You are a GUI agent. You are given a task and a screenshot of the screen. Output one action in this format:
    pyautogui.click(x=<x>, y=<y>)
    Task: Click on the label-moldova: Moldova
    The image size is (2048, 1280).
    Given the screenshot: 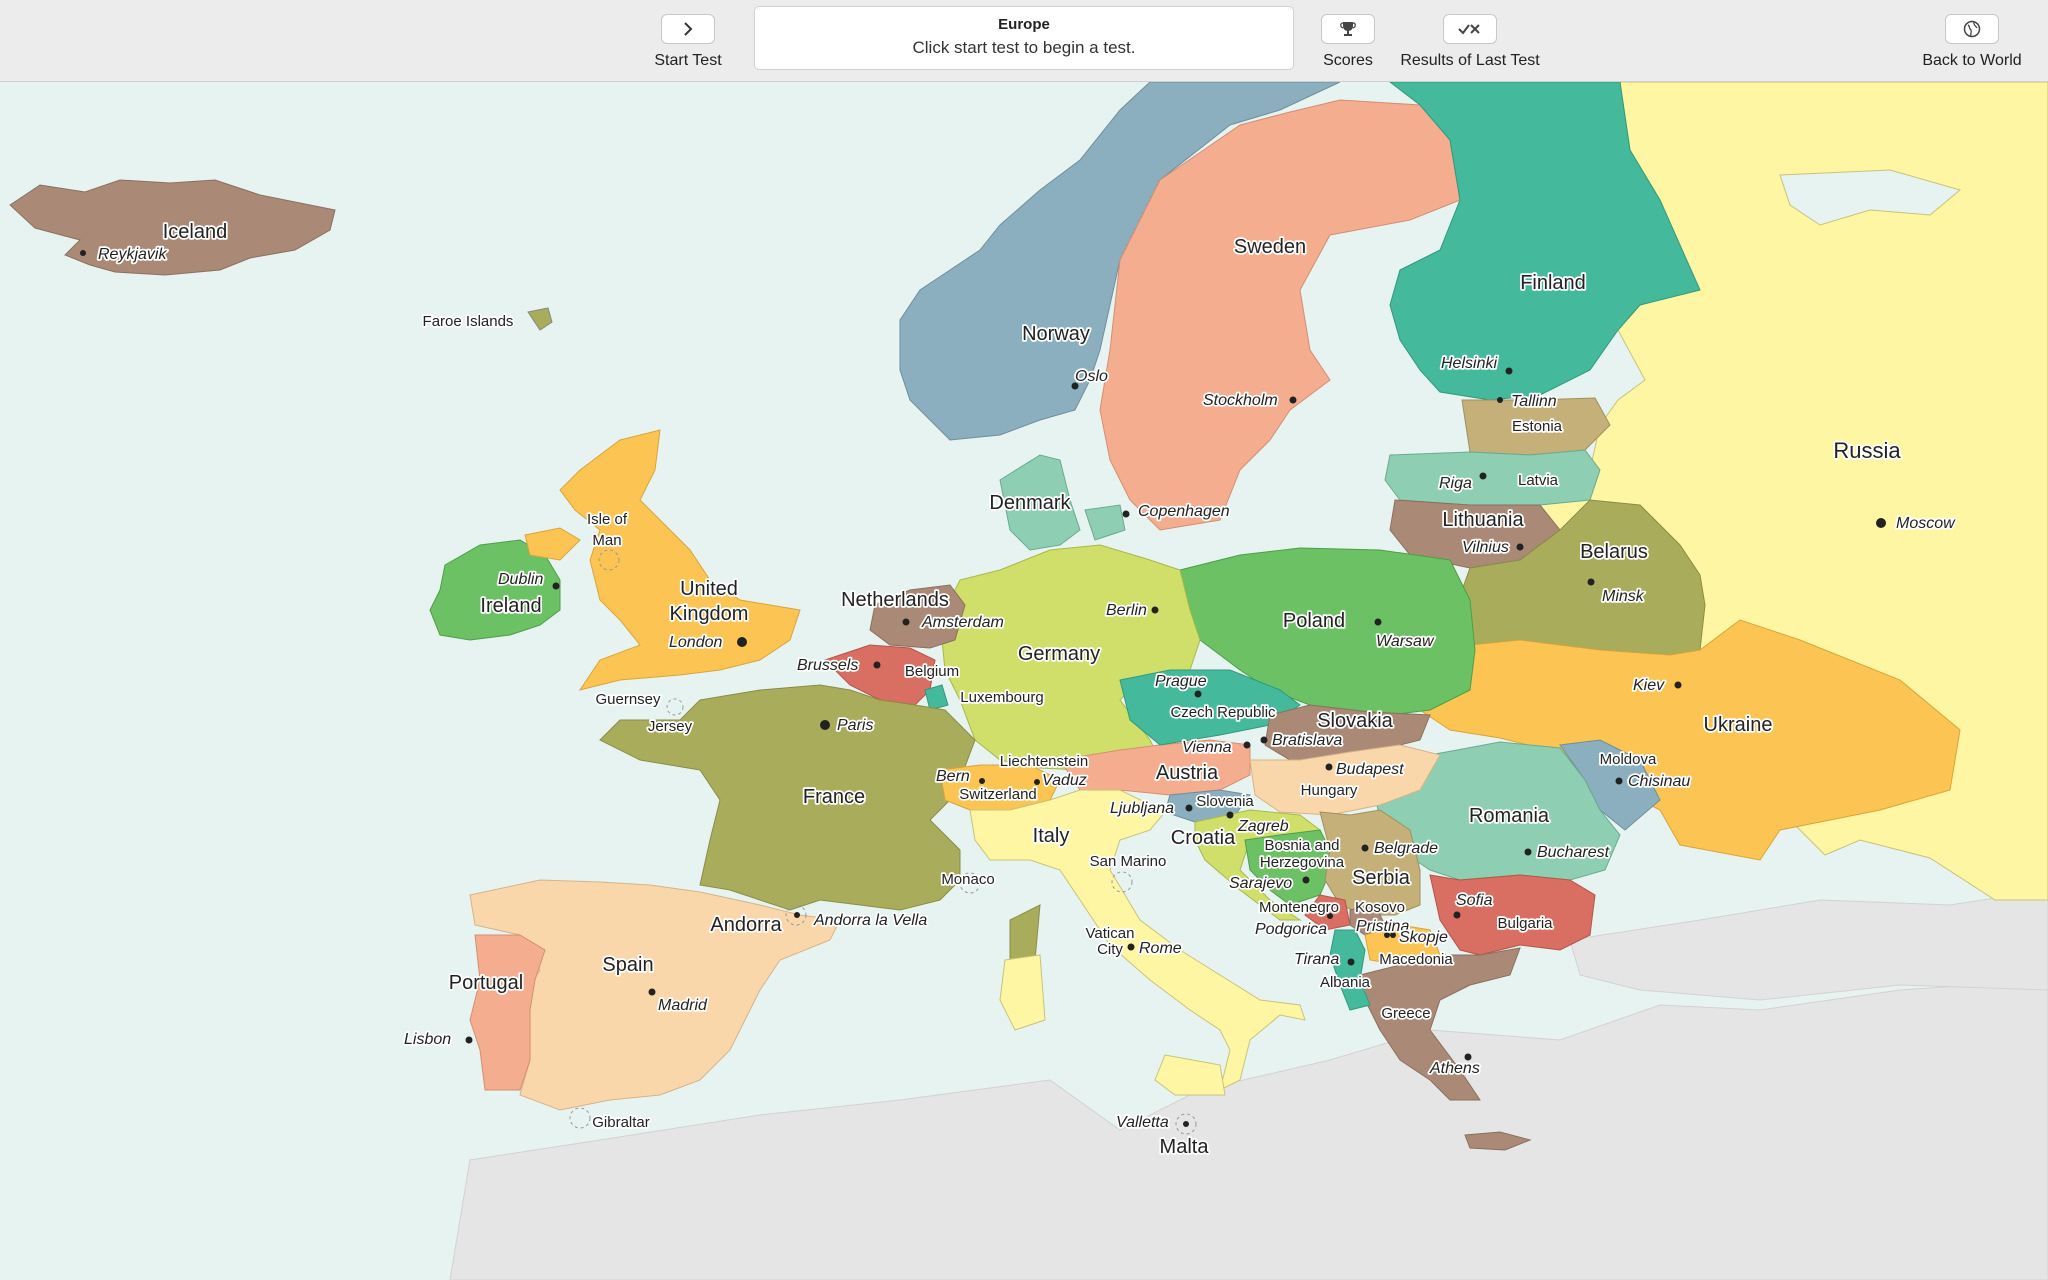 What is the action you would take?
    pyautogui.click(x=1628, y=759)
    